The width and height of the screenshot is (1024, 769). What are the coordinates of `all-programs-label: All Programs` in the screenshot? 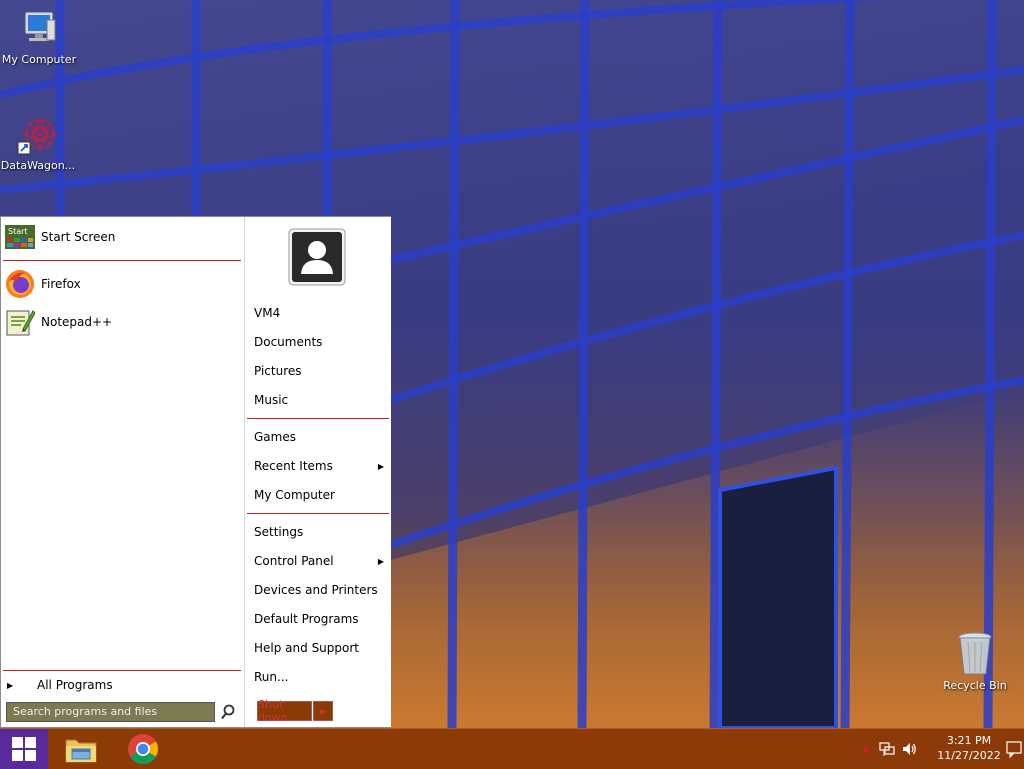 It's located at (75, 685).